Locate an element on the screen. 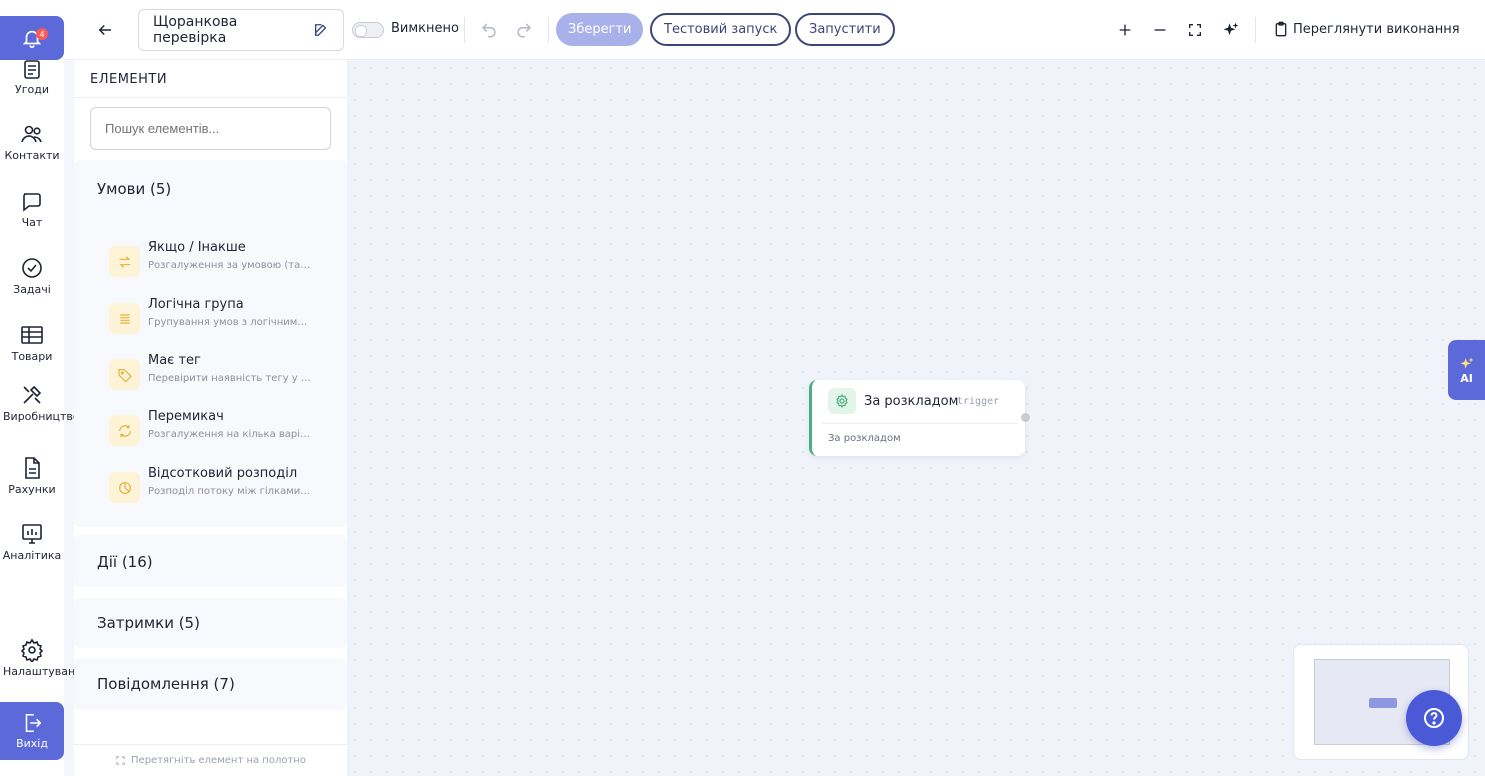 The image size is (1485, 776). fullscreen-icon is located at coordinates (1195, 30).